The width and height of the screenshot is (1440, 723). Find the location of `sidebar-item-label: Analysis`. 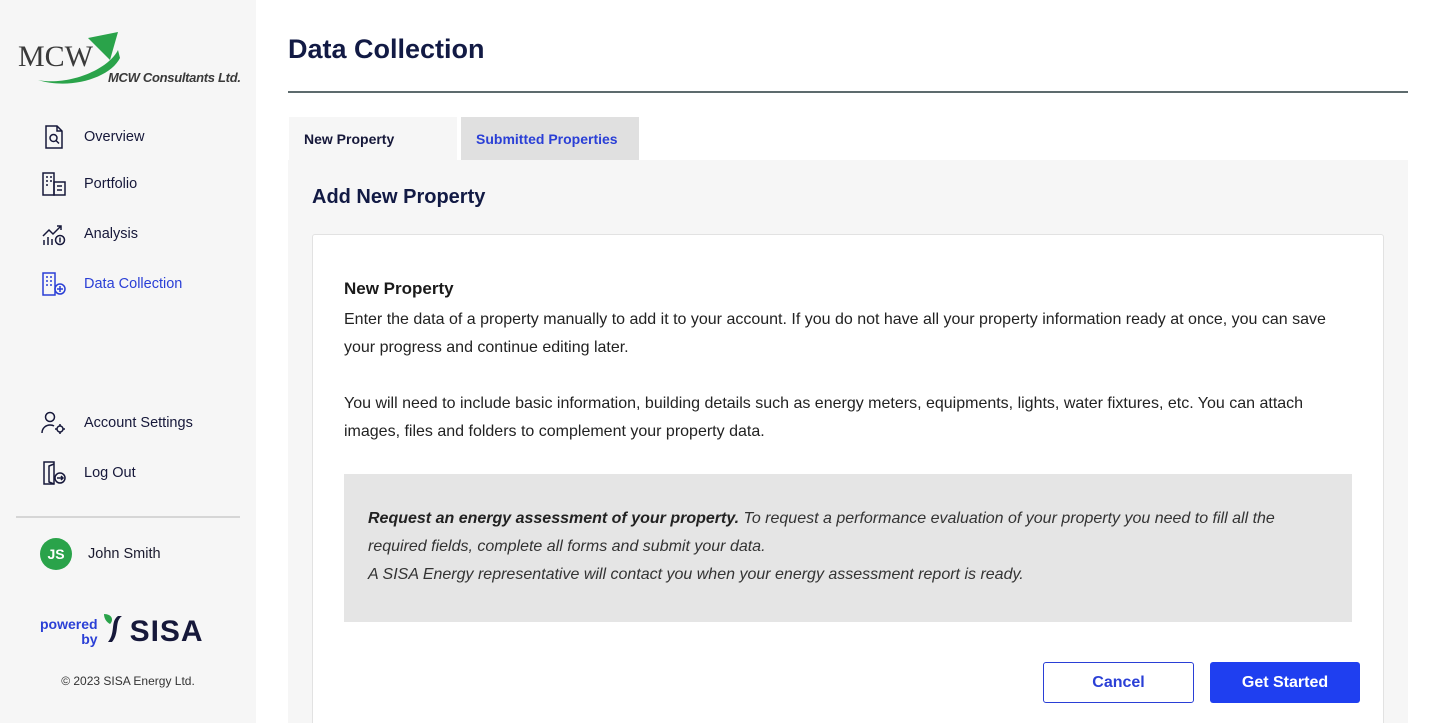

sidebar-item-label: Analysis is located at coordinates (111, 234).